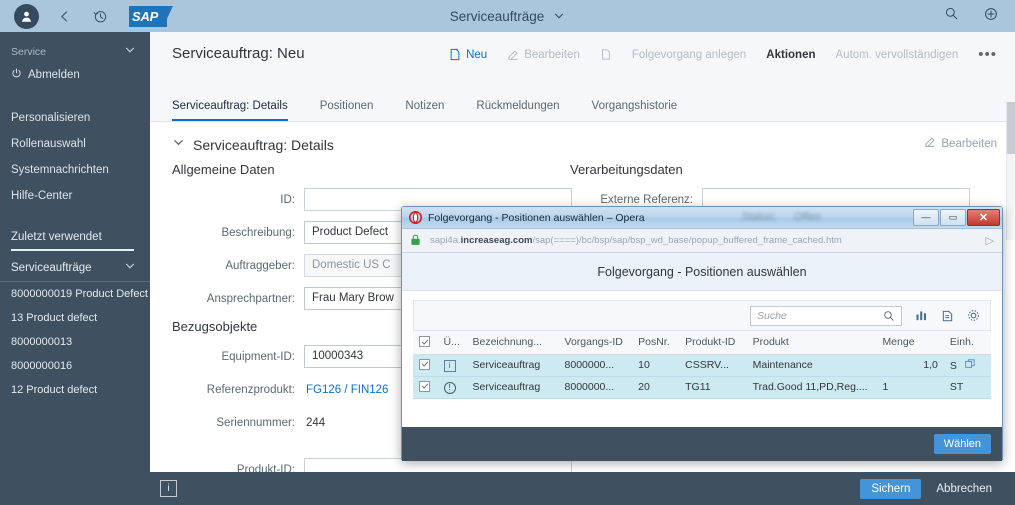  I want to click on cancel-button: Abbrechen, so click(964, 489).